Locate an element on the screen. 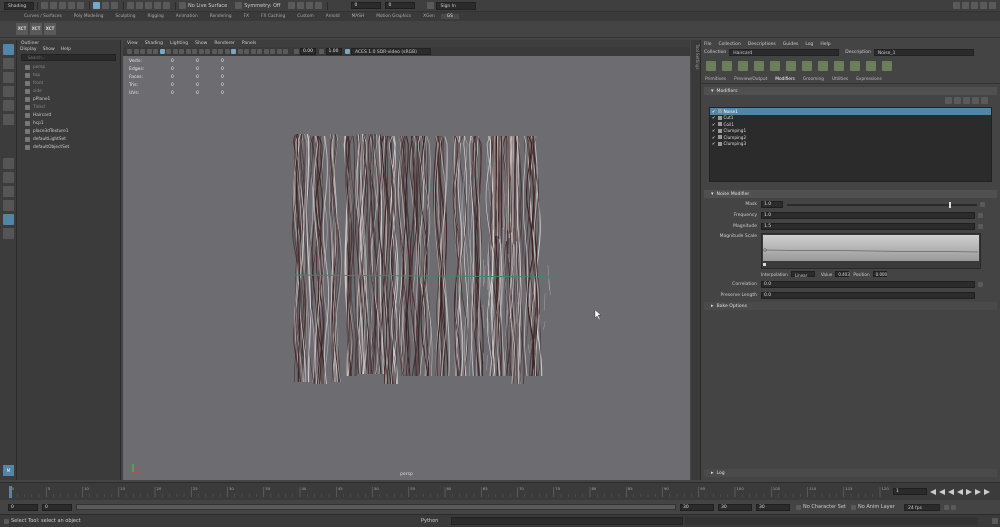 This screenshot has width=1000, height=527. side-tab: Tool Settings is located at coordinates (695, 260).